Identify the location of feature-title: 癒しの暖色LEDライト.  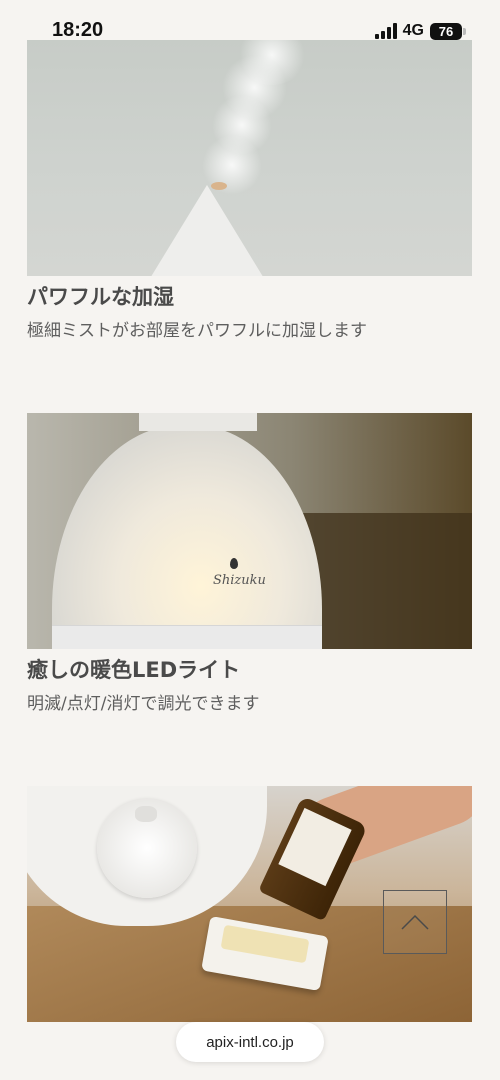
(134, 670).